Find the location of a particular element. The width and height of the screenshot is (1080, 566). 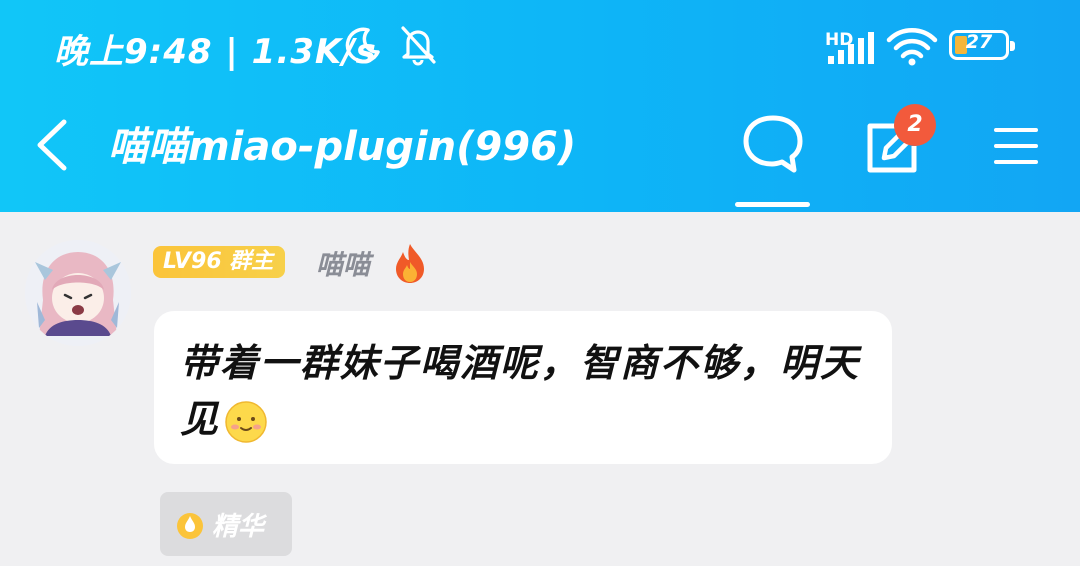

fire-icon is located at coordinates (410, 263).